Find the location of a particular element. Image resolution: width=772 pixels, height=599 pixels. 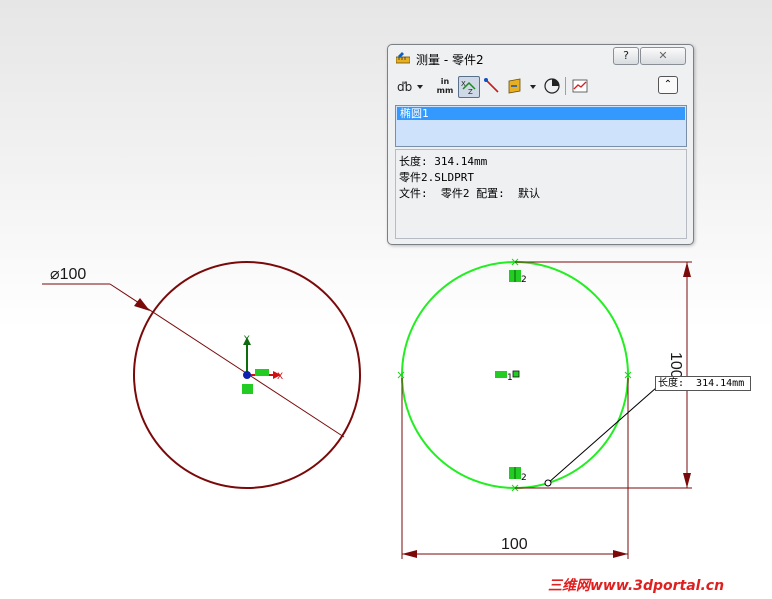

length-callout: 长度: 314.14mm is located at coordinates (703, 383).